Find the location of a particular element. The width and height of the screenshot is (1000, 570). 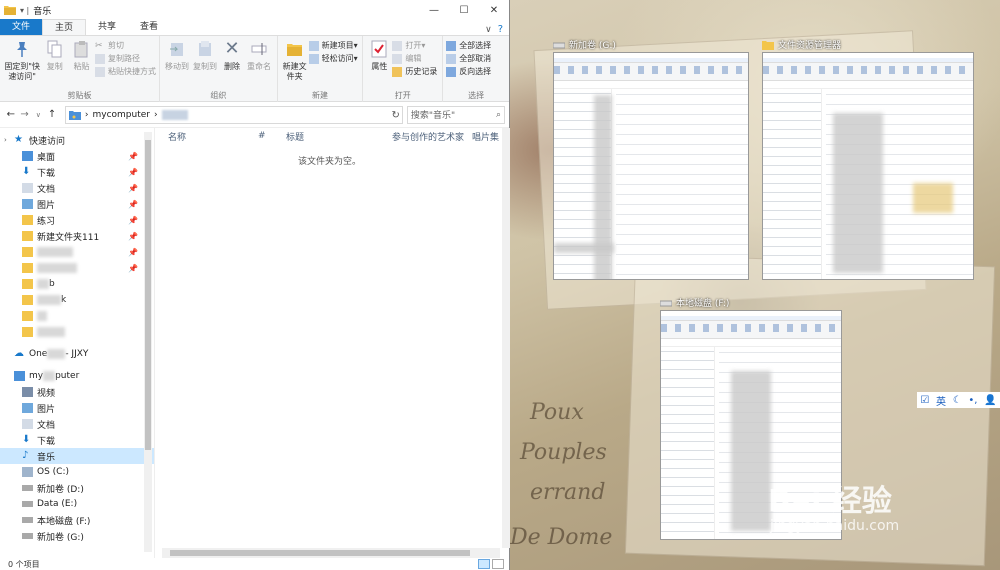

horizontal-scrollbar-thumb is located at coordinates (320, 553).